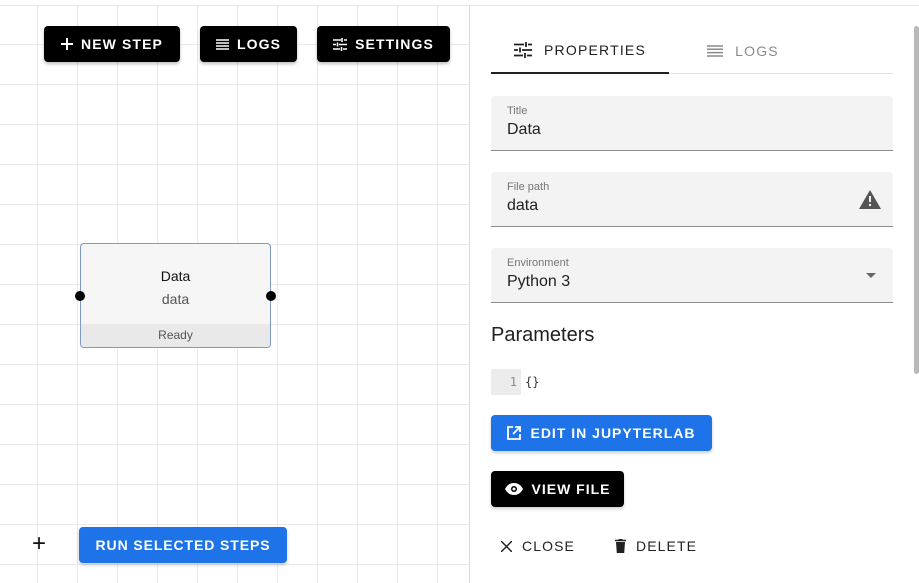  I want to click on logs-button: LOGS, so click(248, 44).